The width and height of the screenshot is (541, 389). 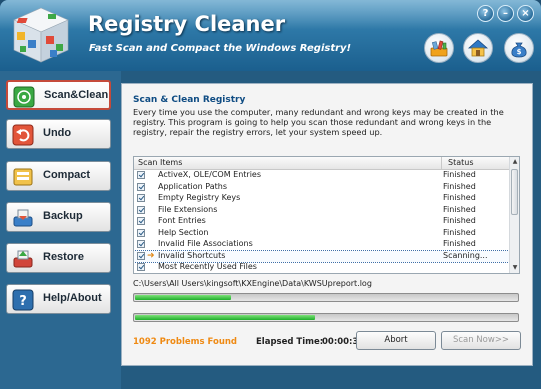 I want to click on sidebar-item-backup: Backup, so click(x=58, y=217).